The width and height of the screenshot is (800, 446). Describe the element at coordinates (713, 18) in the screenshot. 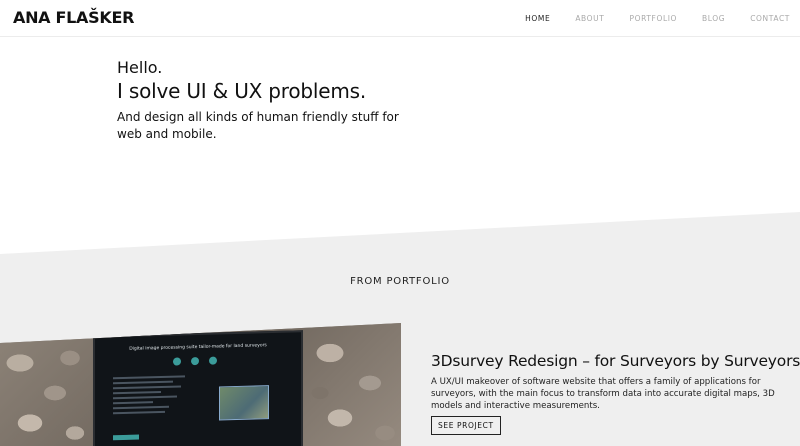

I see `nav-blog: BLOG` at that location.